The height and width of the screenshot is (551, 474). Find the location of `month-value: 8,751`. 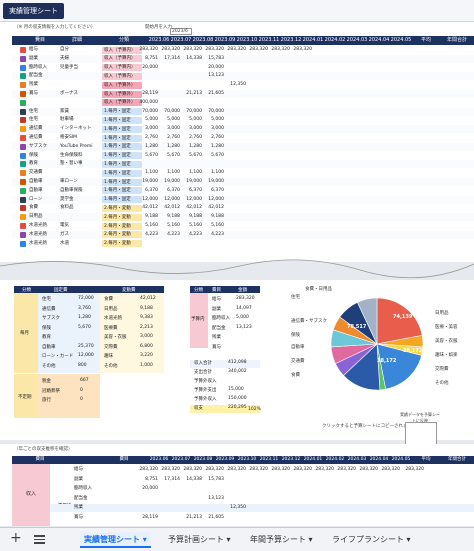

month-value: 8,751 is located at coordinates (147, 59).